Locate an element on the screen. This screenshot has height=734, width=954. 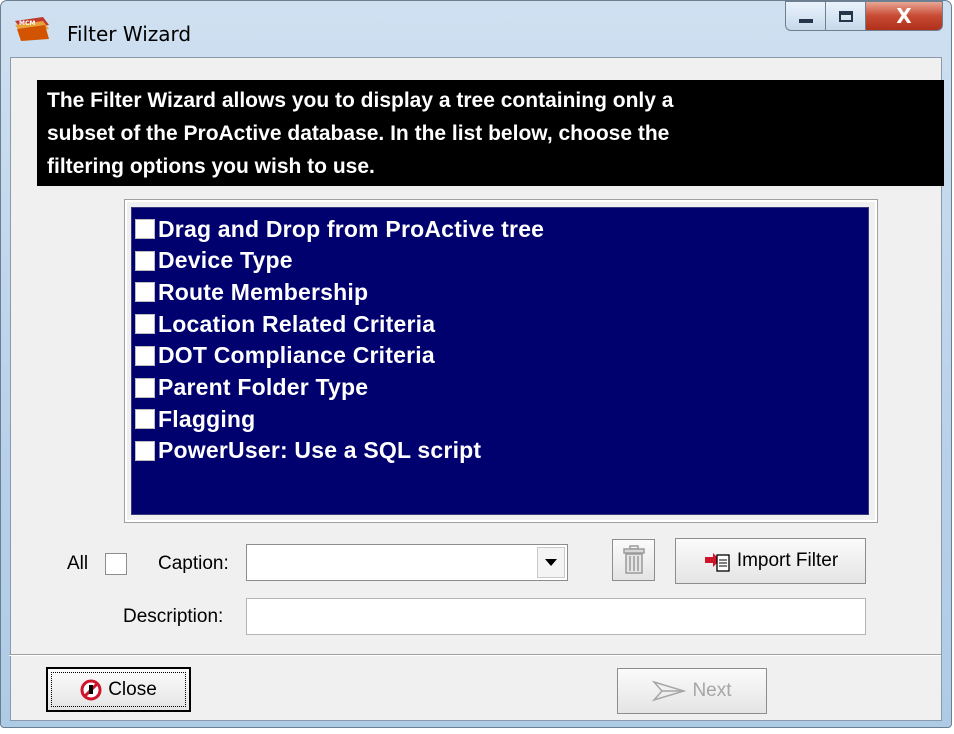
all-checkbox is located at coordinates (116, 564).